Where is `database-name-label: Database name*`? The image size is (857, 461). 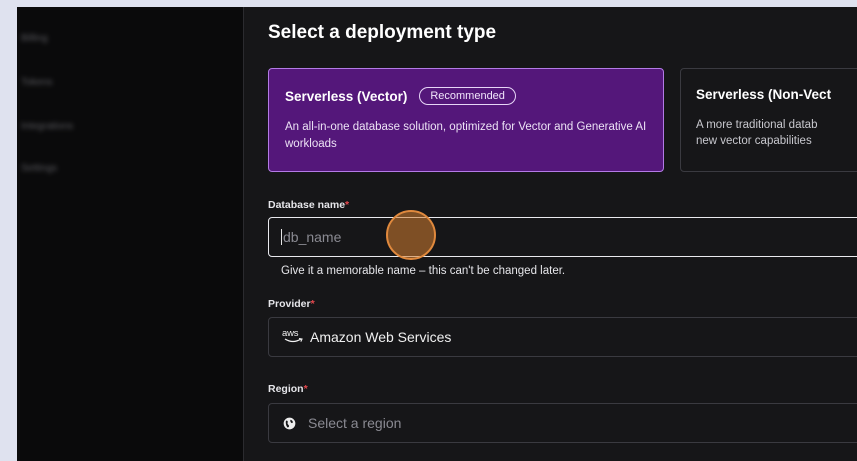 database-name-label: Database name* is located at coordinates (308, 205).